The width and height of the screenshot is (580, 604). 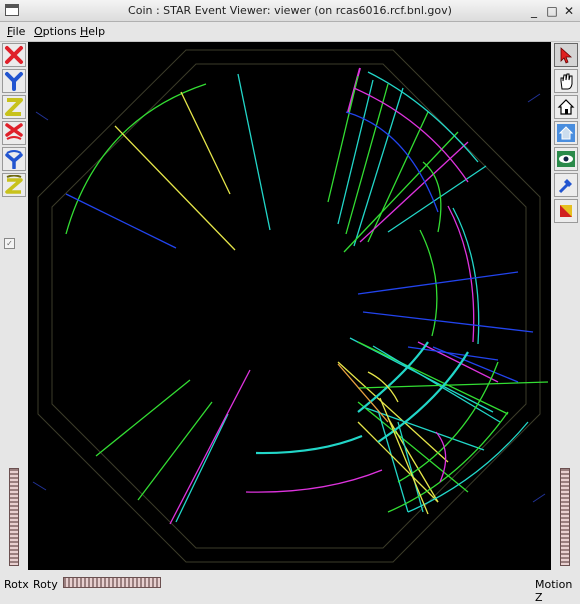 What do you see at coordinates (14, 517) in the screenshot?
I see `rotx-thumbwheel` at bounding box center [14, 517].